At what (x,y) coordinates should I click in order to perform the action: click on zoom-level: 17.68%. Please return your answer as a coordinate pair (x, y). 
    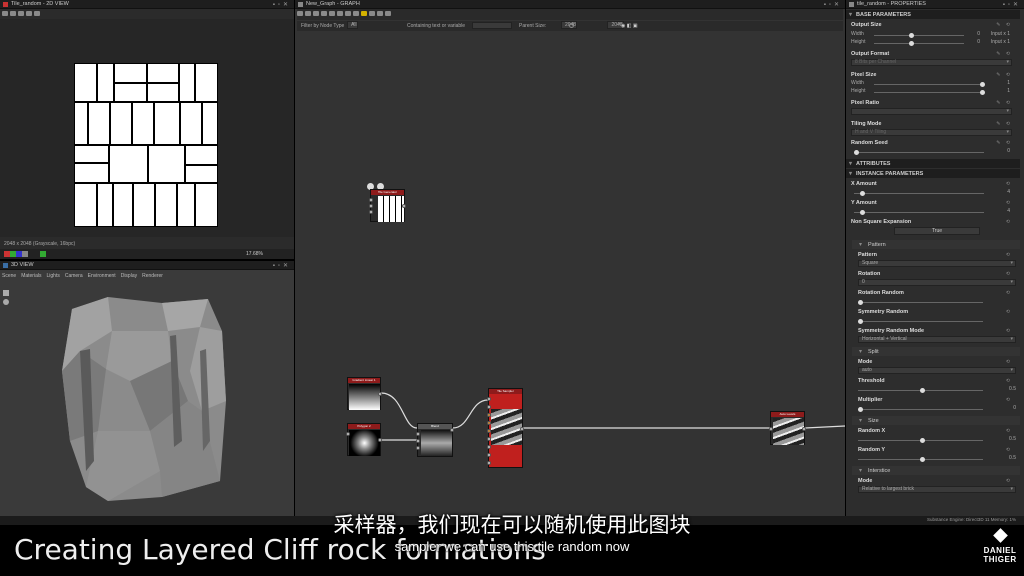
    Looking at the image, I should click on (254, 254).